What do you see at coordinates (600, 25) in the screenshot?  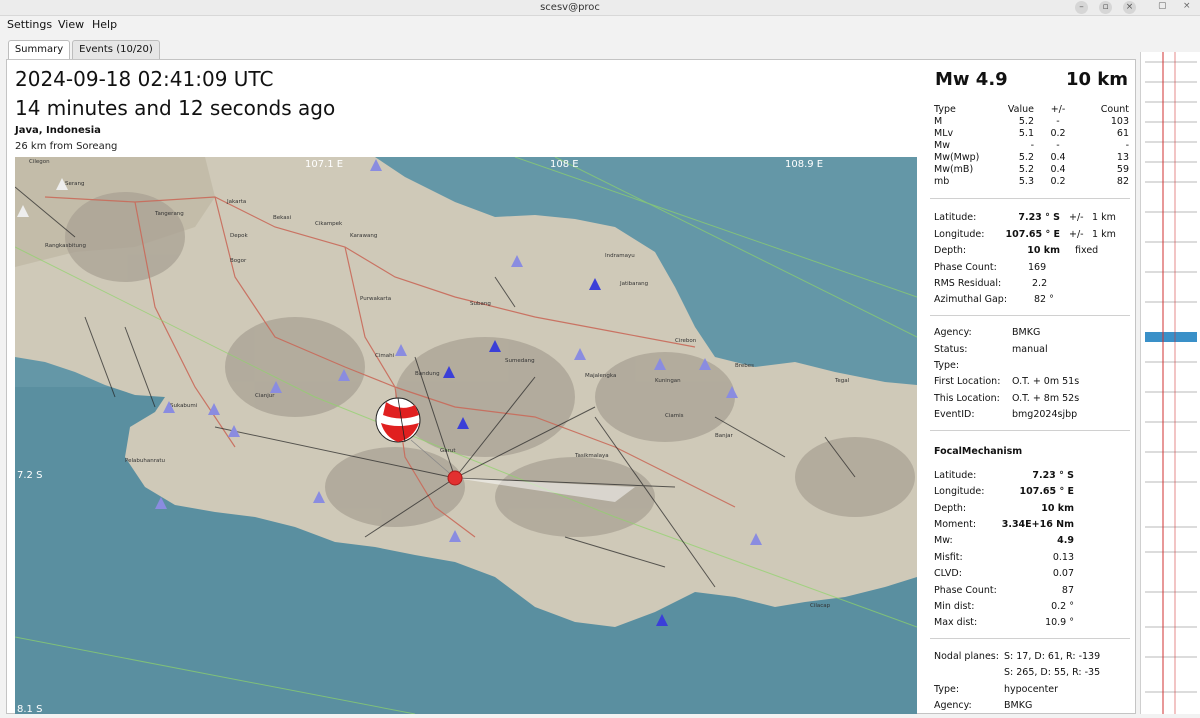 I see `menu-bar: Settings View Help` at bounding box center [600, 25].